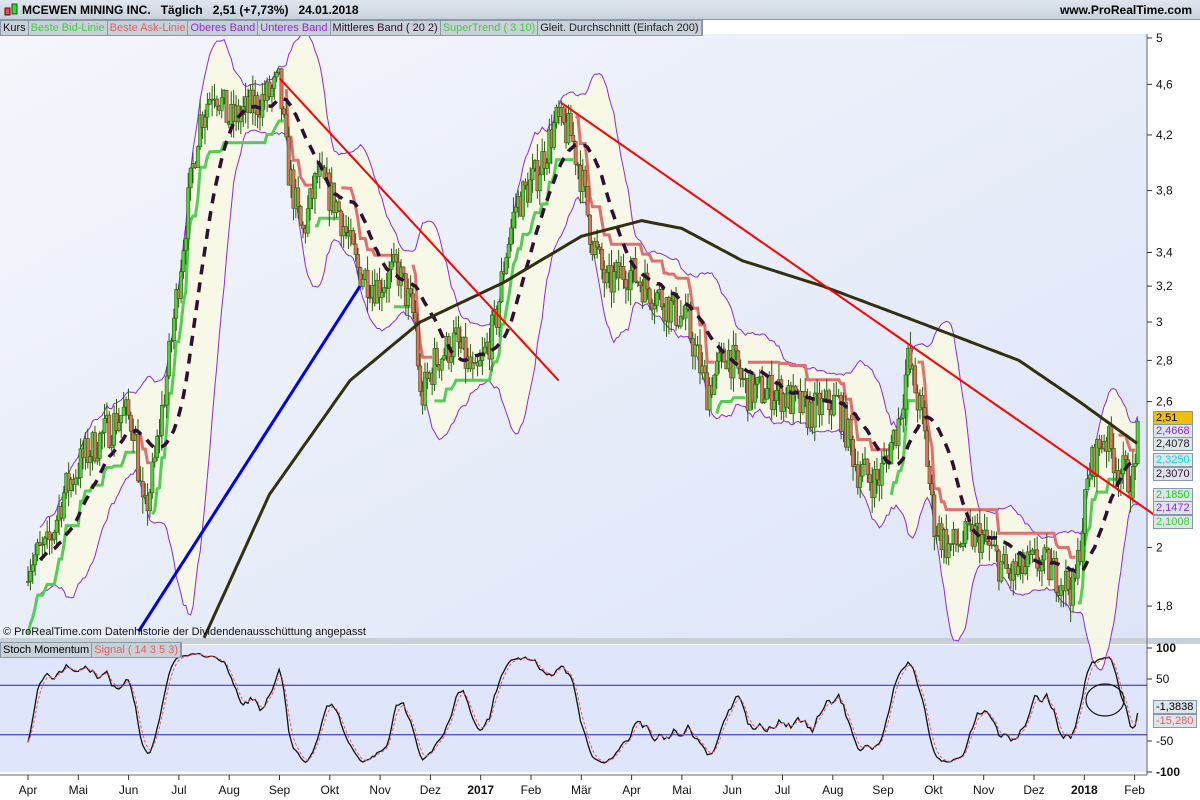 This screenshot has width=1200, height=800. Describe the element at coordinates (1175, 721) in the screenshot. I see `oscillator-value-box: -15,280` at that location.